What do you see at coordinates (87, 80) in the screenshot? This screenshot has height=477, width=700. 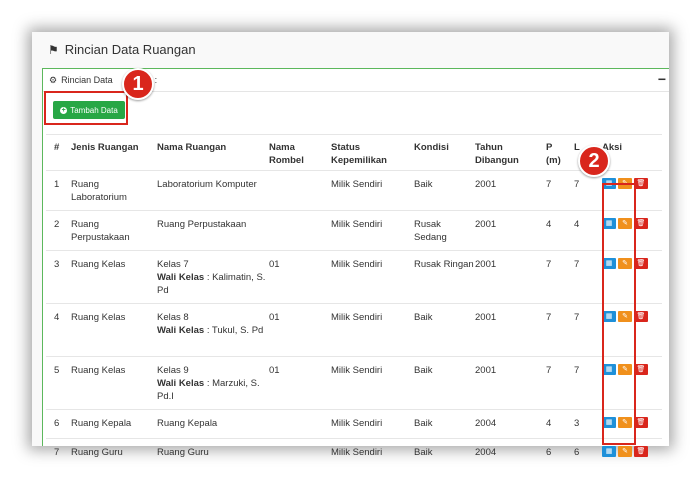 I see `panel-title: Rincian Data` at bounding box center [87, 80].